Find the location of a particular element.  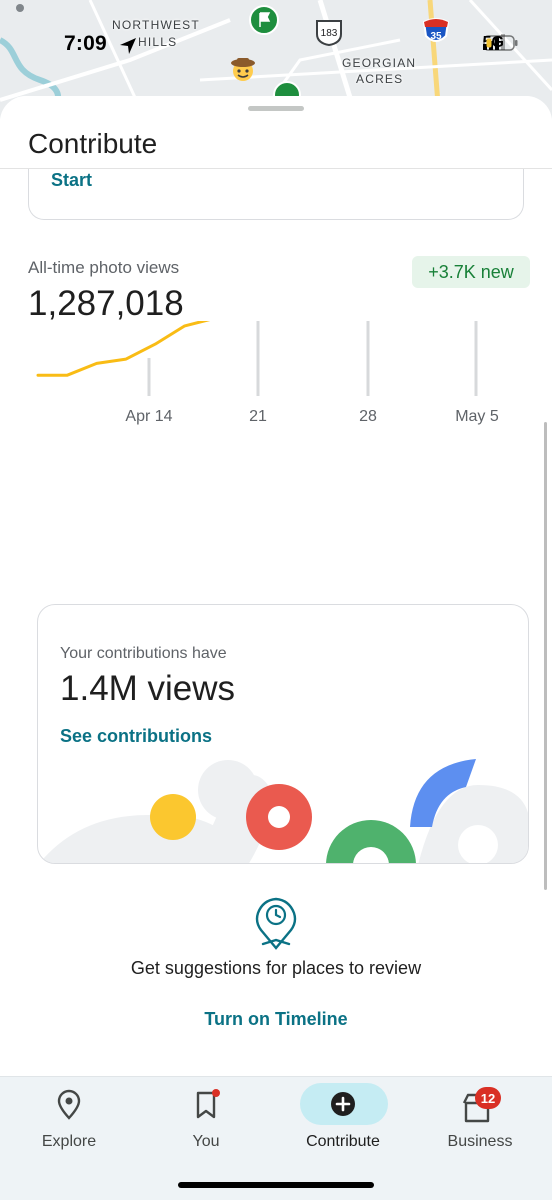

nav-label-explore: Explore is located at coordinates (69, 1141).